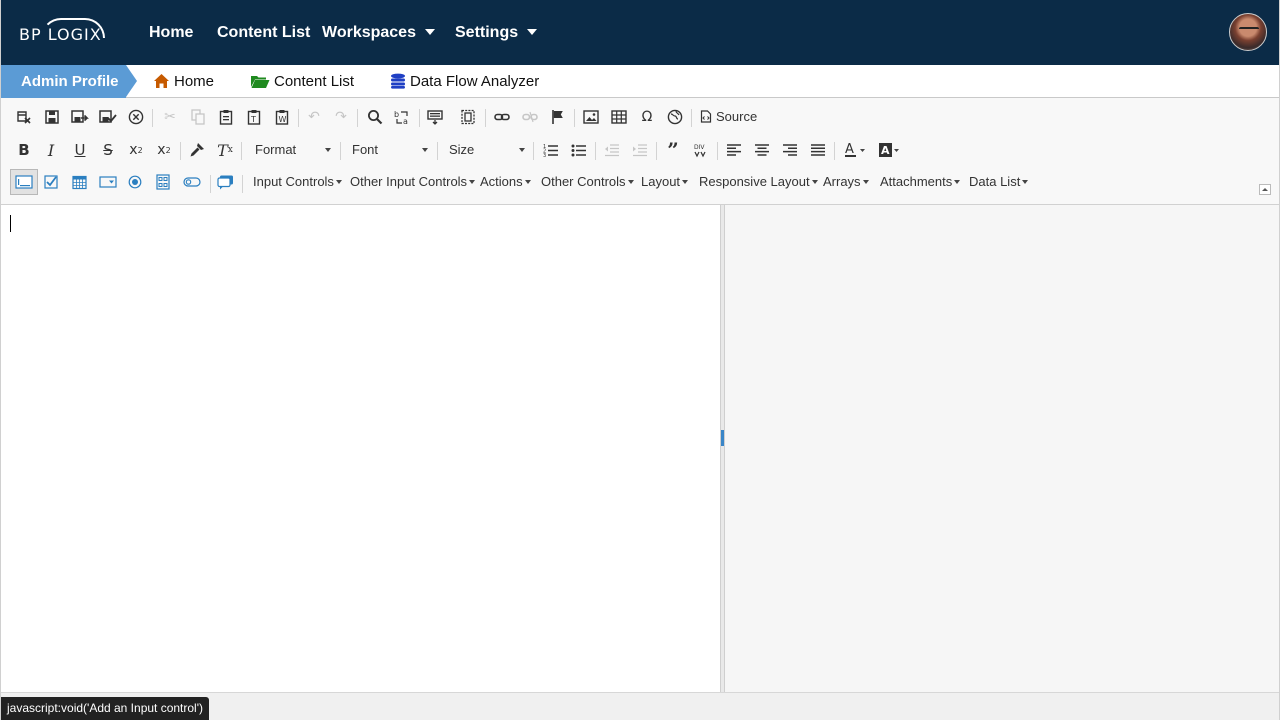  Describe the element at coordinates (464, 81) in the screenshot. I see `breadcrumb-data-flow-analyzer: Data Flow Analyzer` at that location.